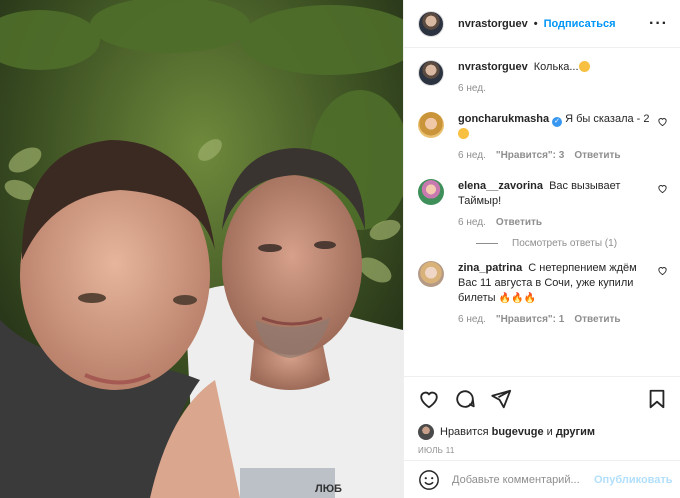 This screenshot has width=680, height=498. I want to click on post-date: ИЮЛЬ 11, so click(542, 451).